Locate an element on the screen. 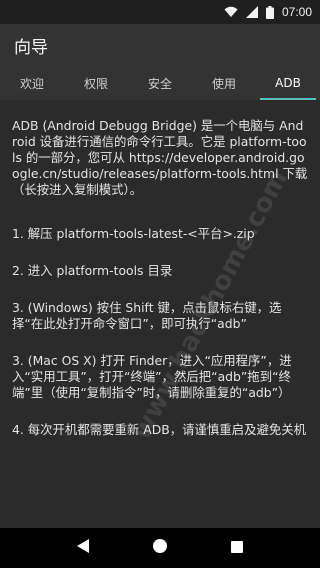 The height and width of the screenshot is (568, 320). tab-label: 权限 is located at coordinates (95, 83).